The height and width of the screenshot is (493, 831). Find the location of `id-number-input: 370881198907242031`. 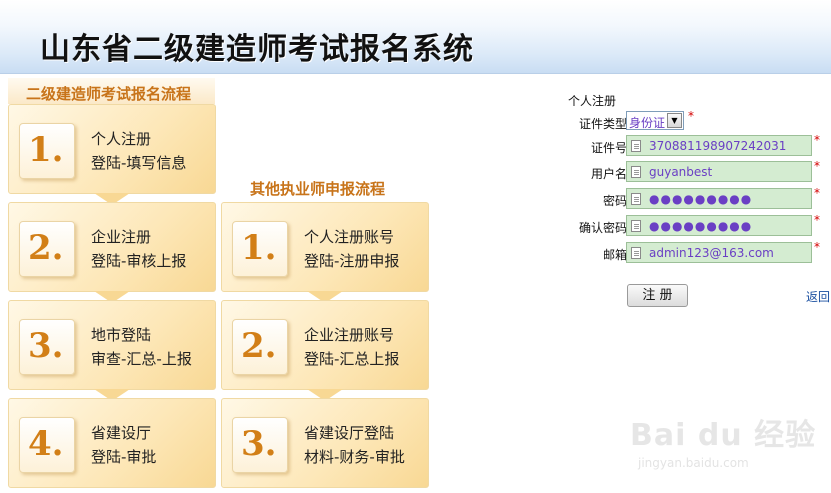

id-number-input: 370881198907242031 is located at coordinates (719, 145).